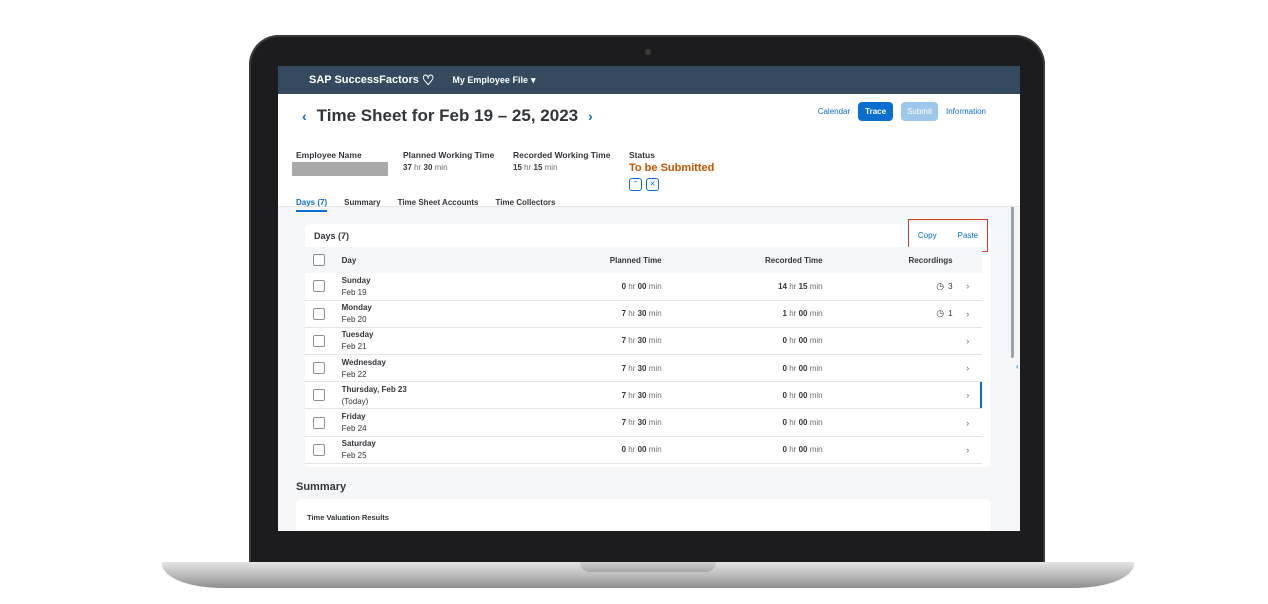 Image resolution: width=1268 pixels, height=604 pixels. Describe the element at coordinates (643, 423) in the screenshot. I see `table-row: Friday Feb 24 7 hr 30 min 0 hr 00 min ›` at that location.